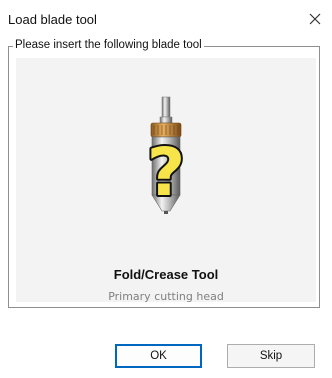 The image size is (332, 378). I want to click on blade-tool-icon: ?, so click(166, 155).